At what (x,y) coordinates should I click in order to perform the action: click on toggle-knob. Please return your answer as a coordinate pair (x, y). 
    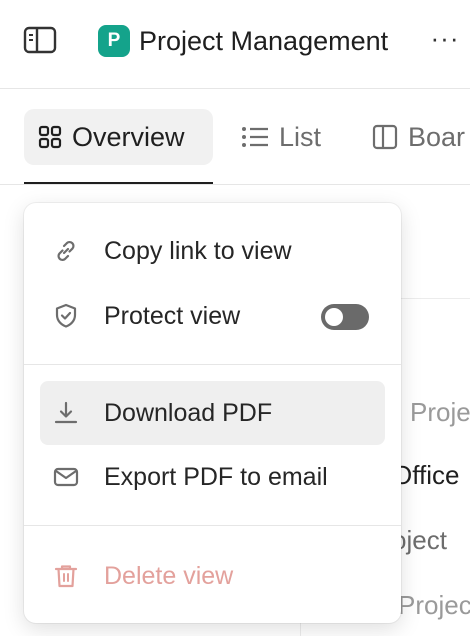
    Looking at the image, I should click on (334, 317).